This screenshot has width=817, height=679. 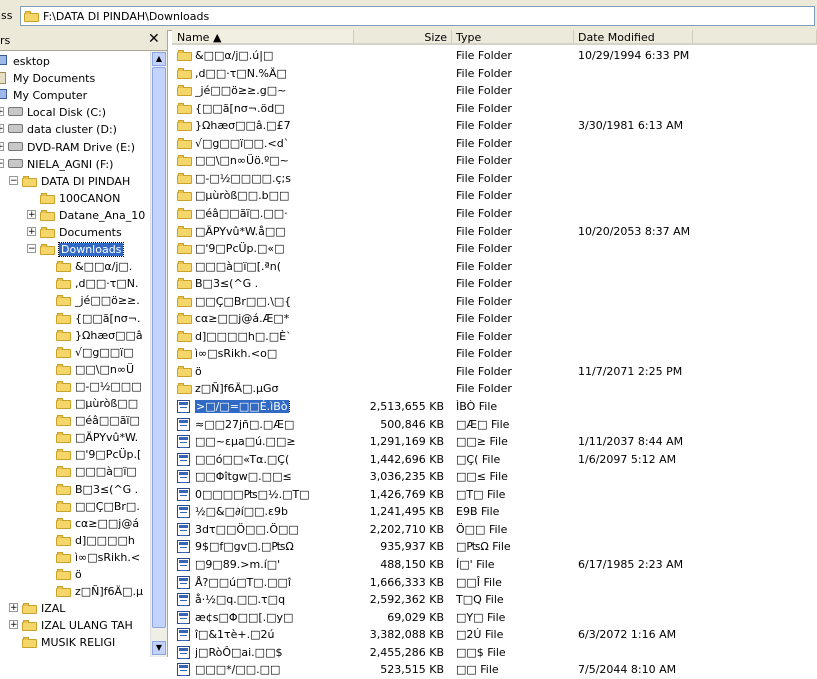 I want to click on file-type: Ö□□ File, so click(x=515, y=529).